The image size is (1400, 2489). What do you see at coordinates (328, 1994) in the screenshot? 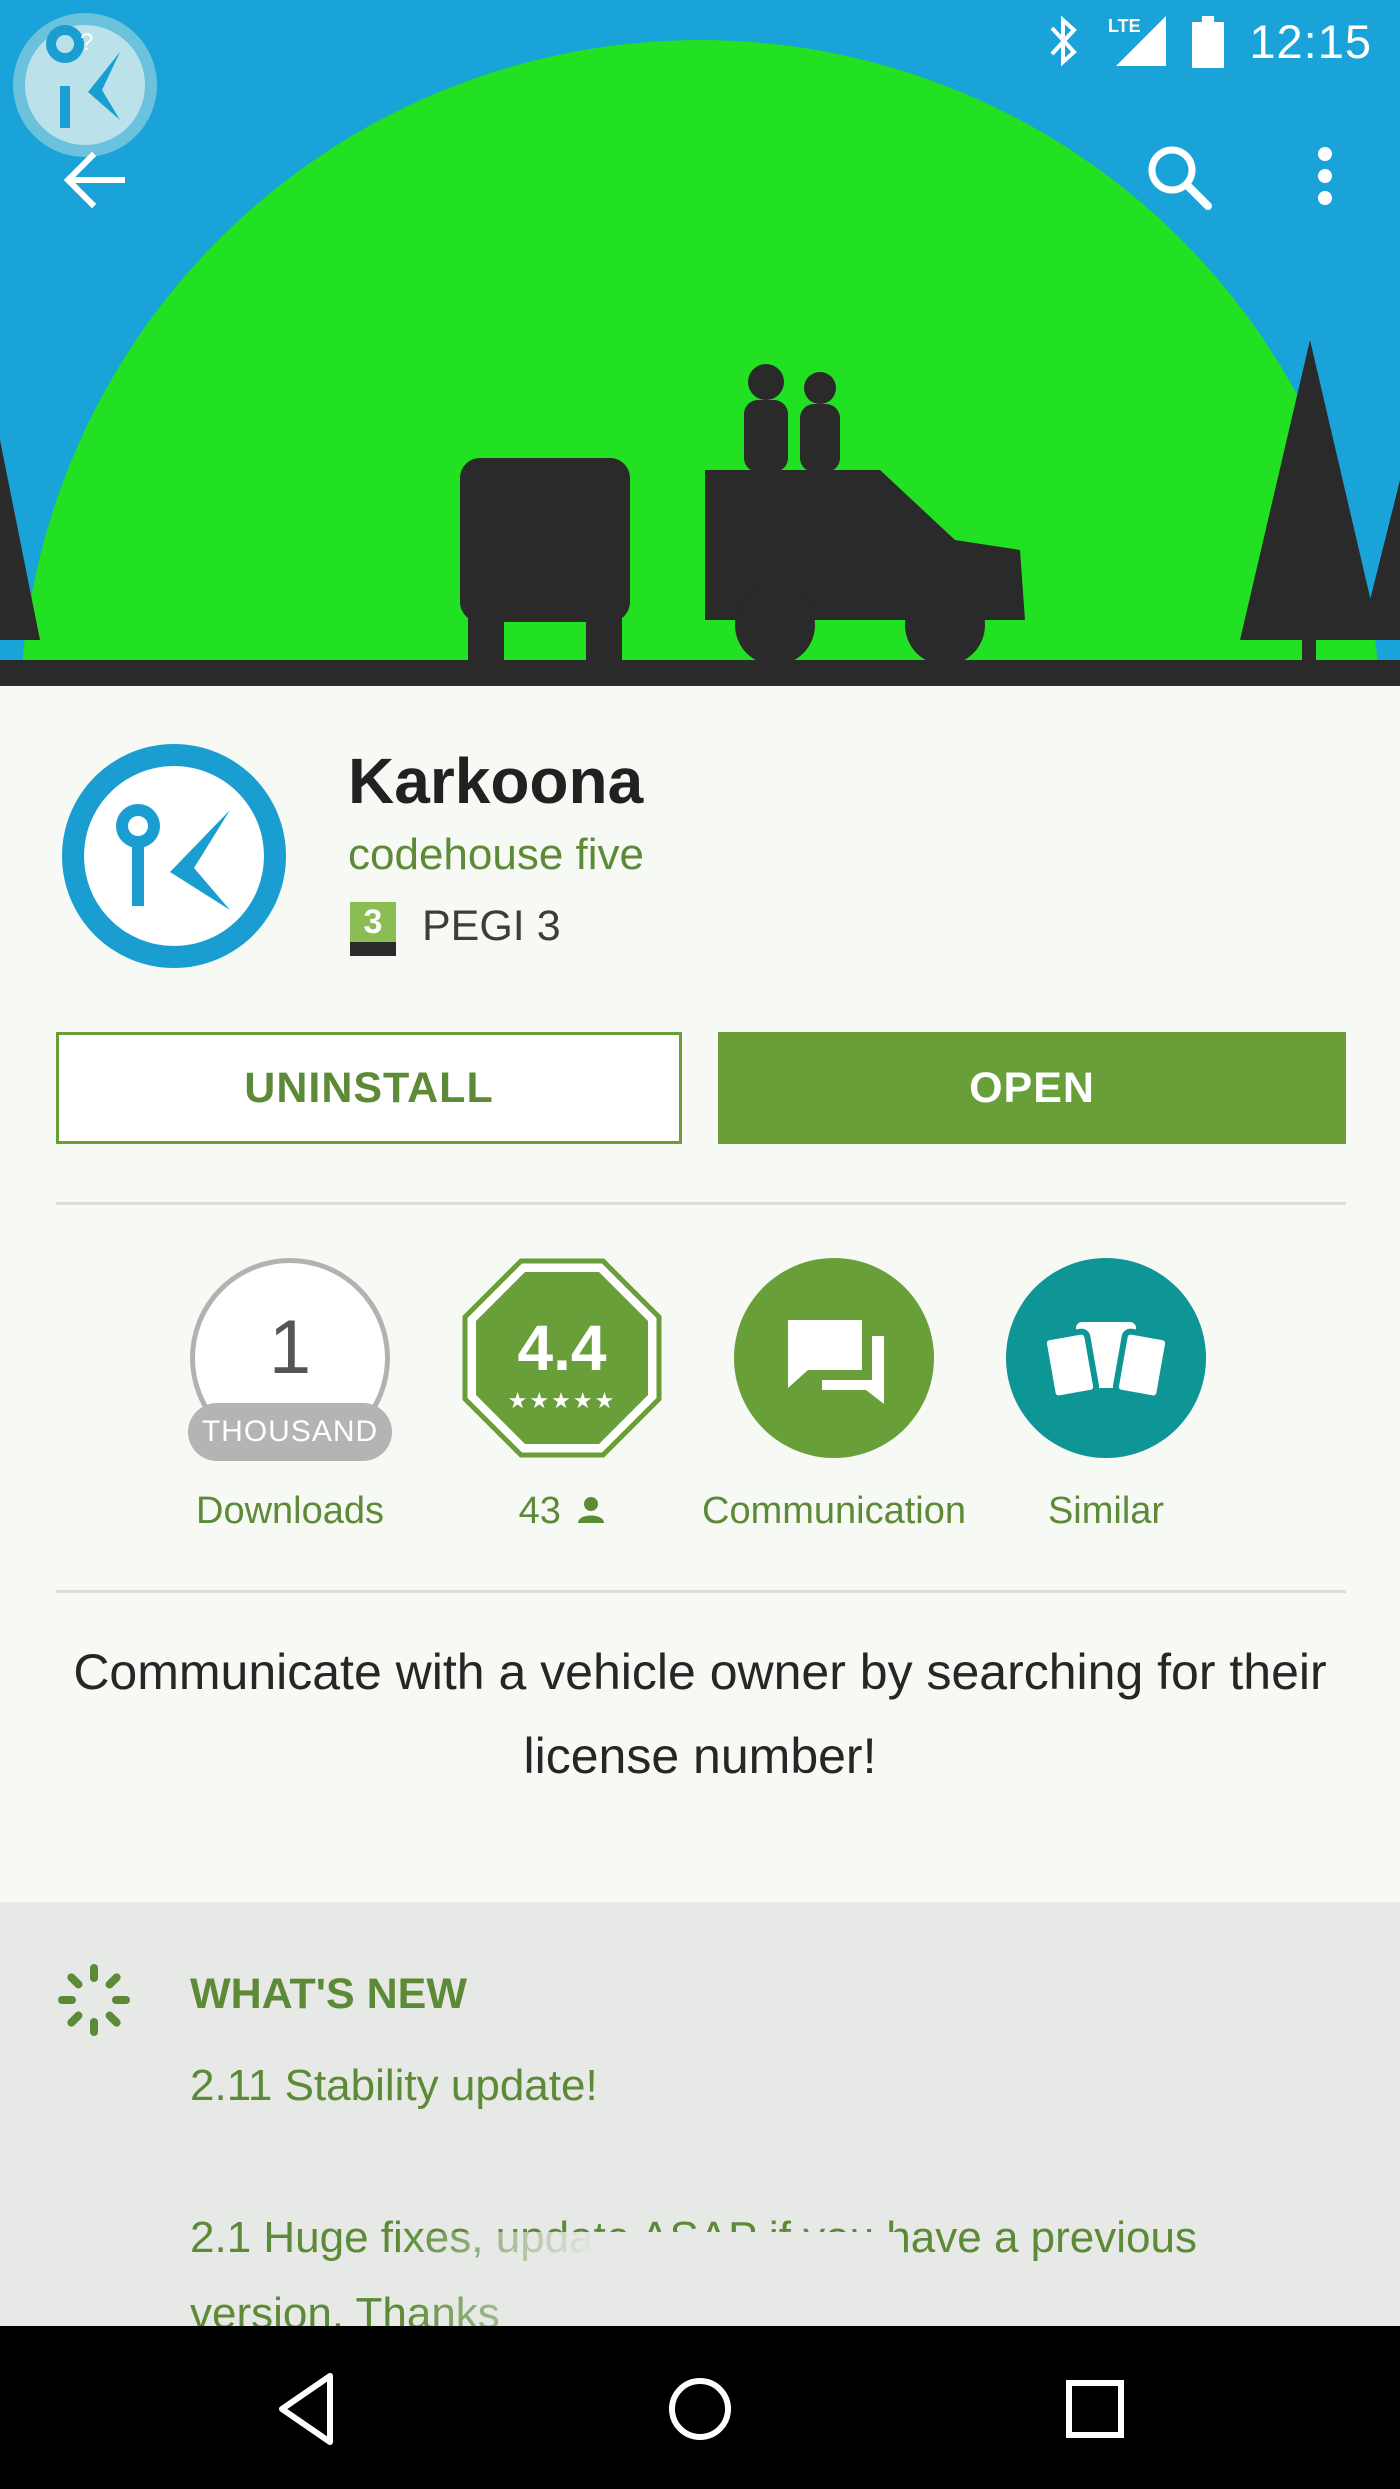
I see `whats-new-title: WHAT'S NEW` at bounding box center [328, 1994].